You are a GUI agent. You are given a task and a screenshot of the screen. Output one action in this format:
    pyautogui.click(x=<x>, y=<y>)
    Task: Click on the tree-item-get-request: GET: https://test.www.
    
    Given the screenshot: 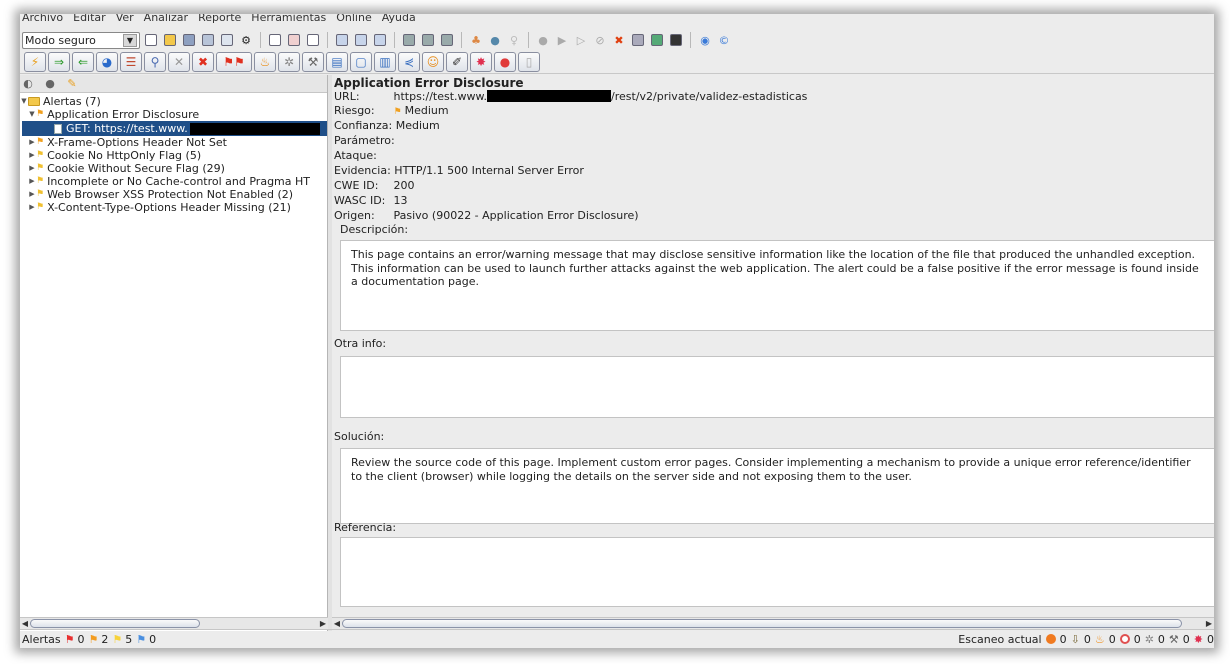 What is the action you would take?
    pyautogui.click(x=174, y=128)
    